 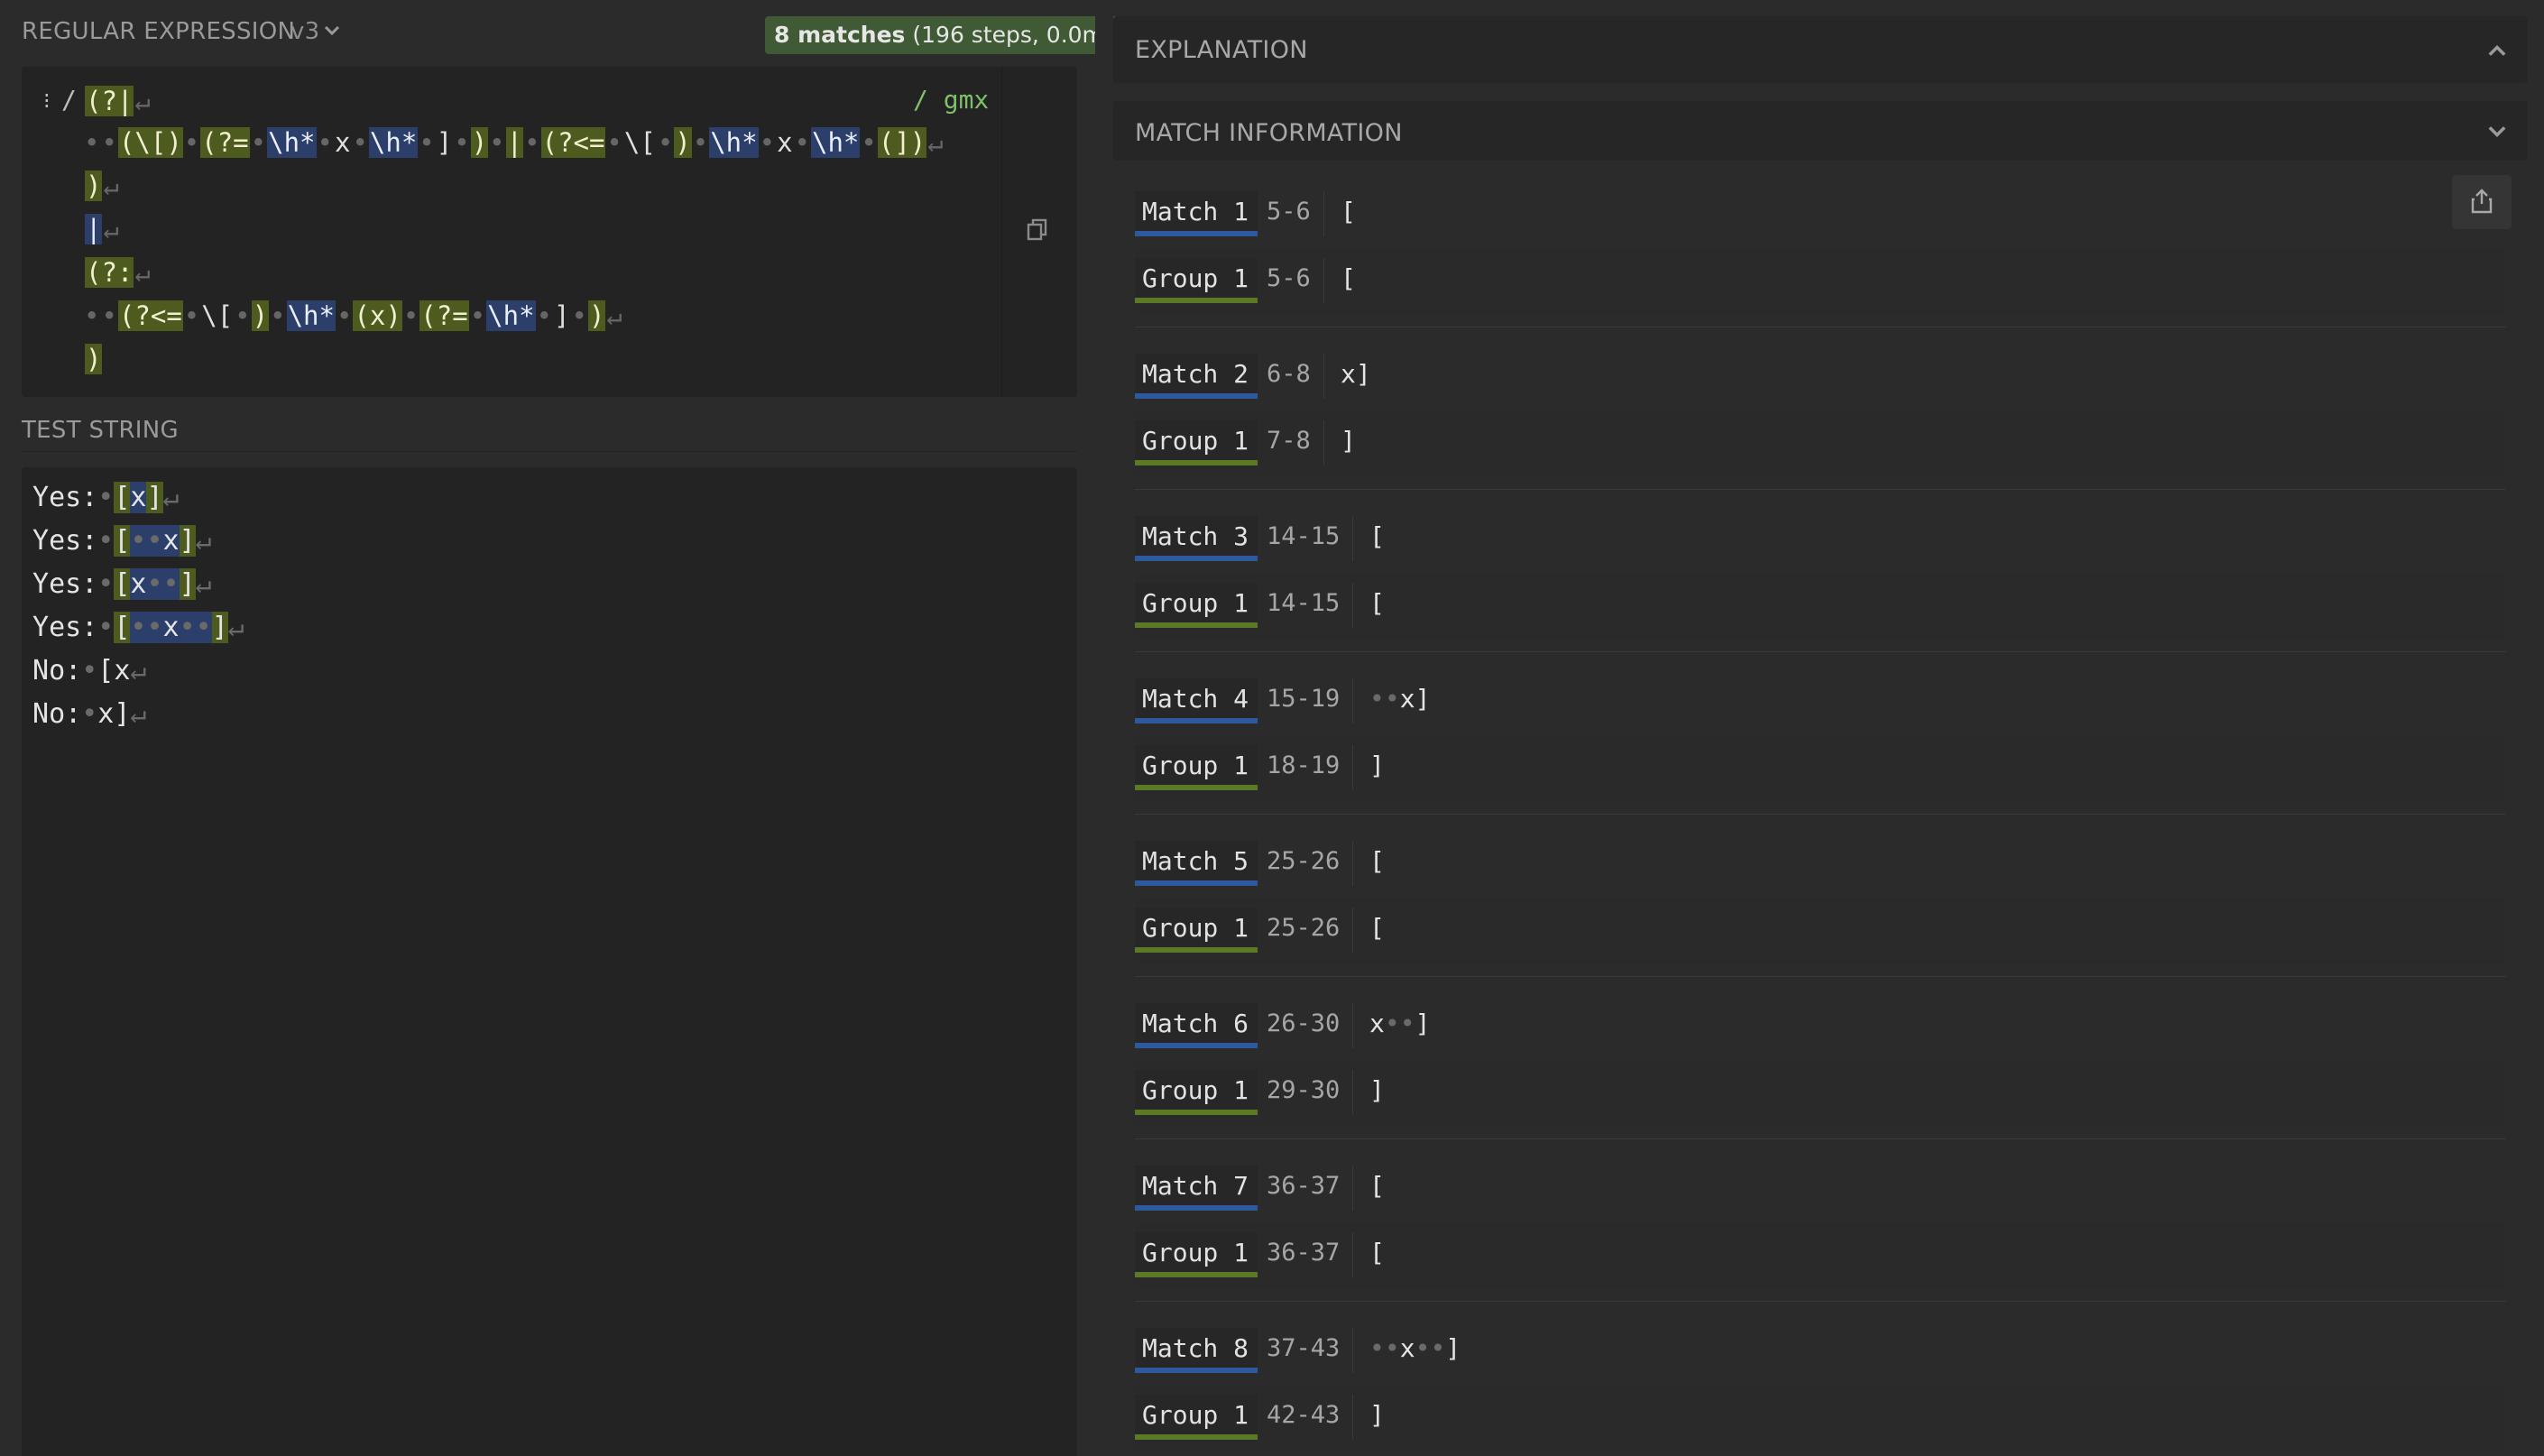 I want to click on match-value: x••], so click(x=1400, y=1024).